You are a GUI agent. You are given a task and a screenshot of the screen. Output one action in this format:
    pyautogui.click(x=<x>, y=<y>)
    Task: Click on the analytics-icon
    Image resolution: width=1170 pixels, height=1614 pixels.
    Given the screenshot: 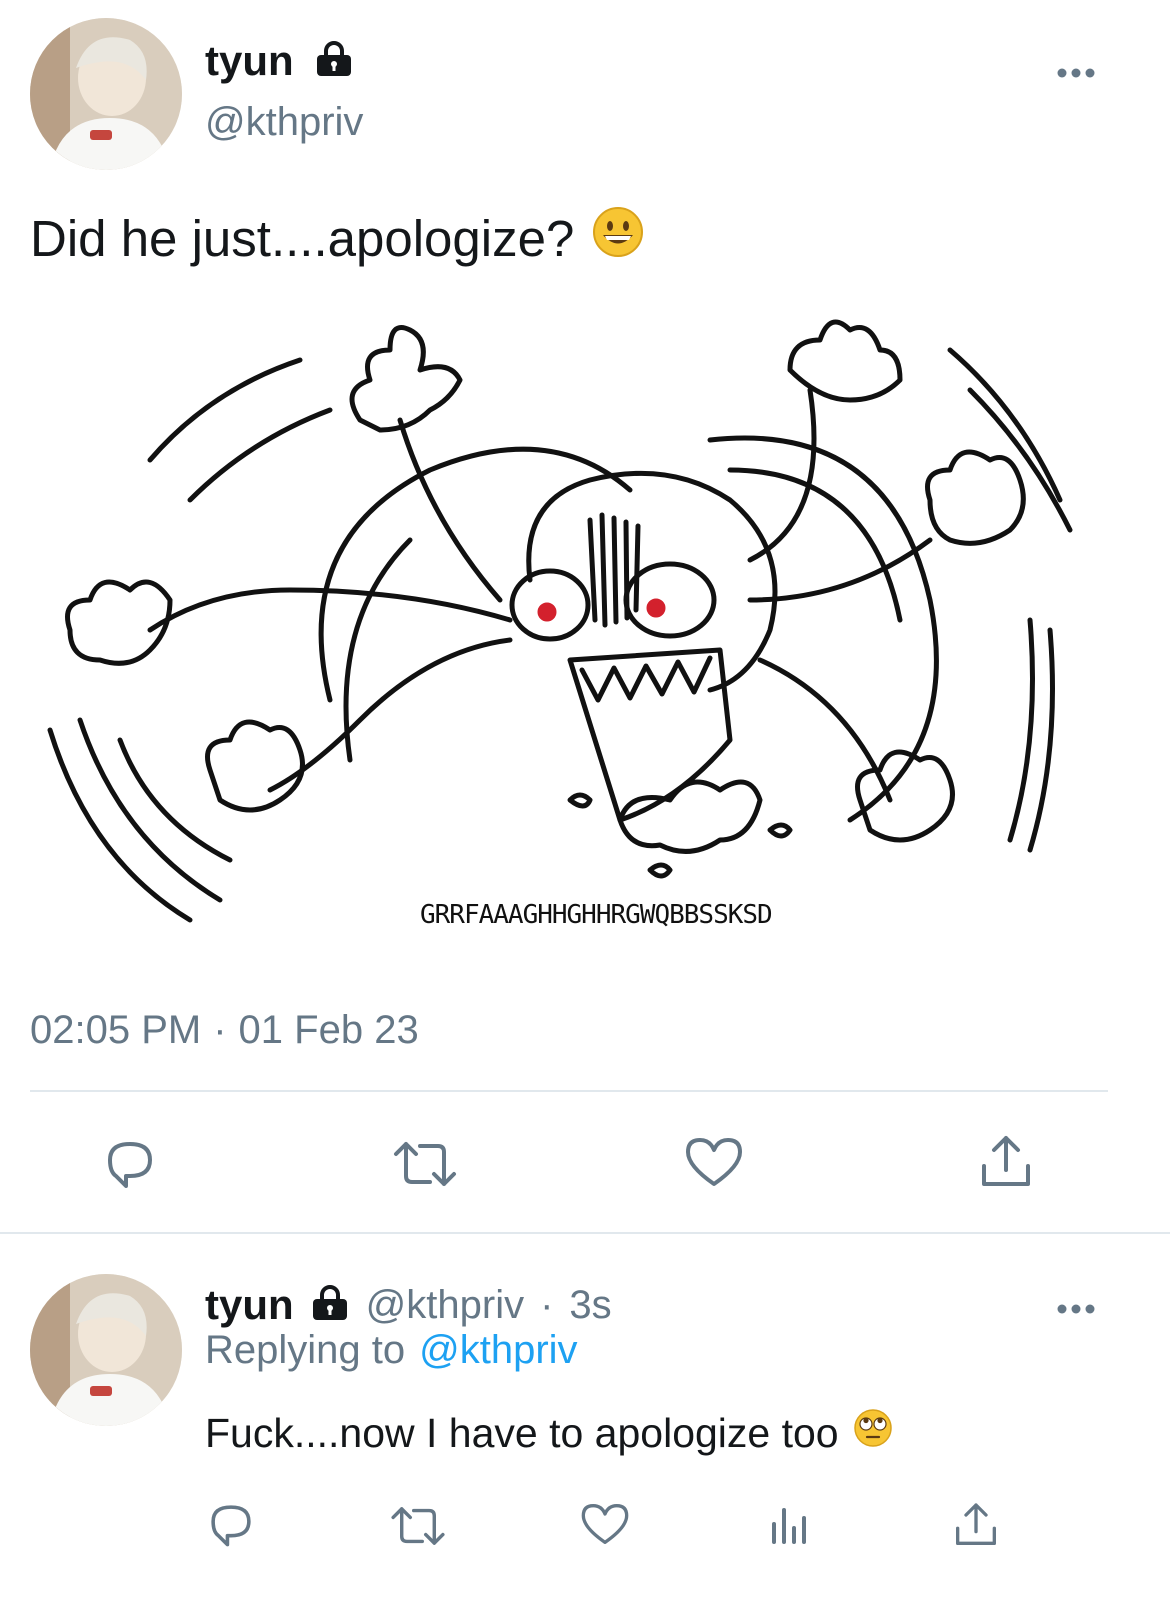 What is the action you would take?
    pyautogui.click(x=789, y=1526)
    